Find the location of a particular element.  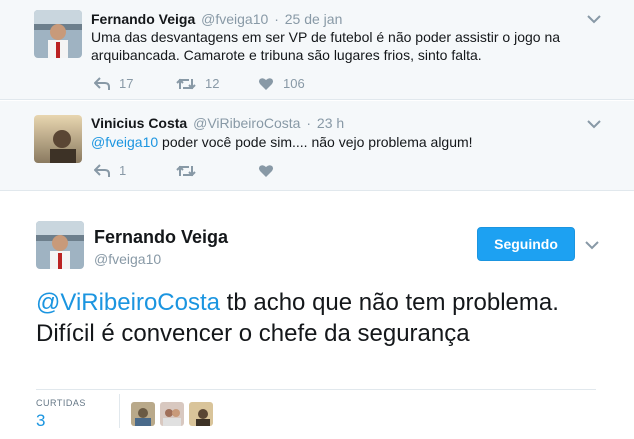

timestamp: 23 h is located at coordinates (330, 123).